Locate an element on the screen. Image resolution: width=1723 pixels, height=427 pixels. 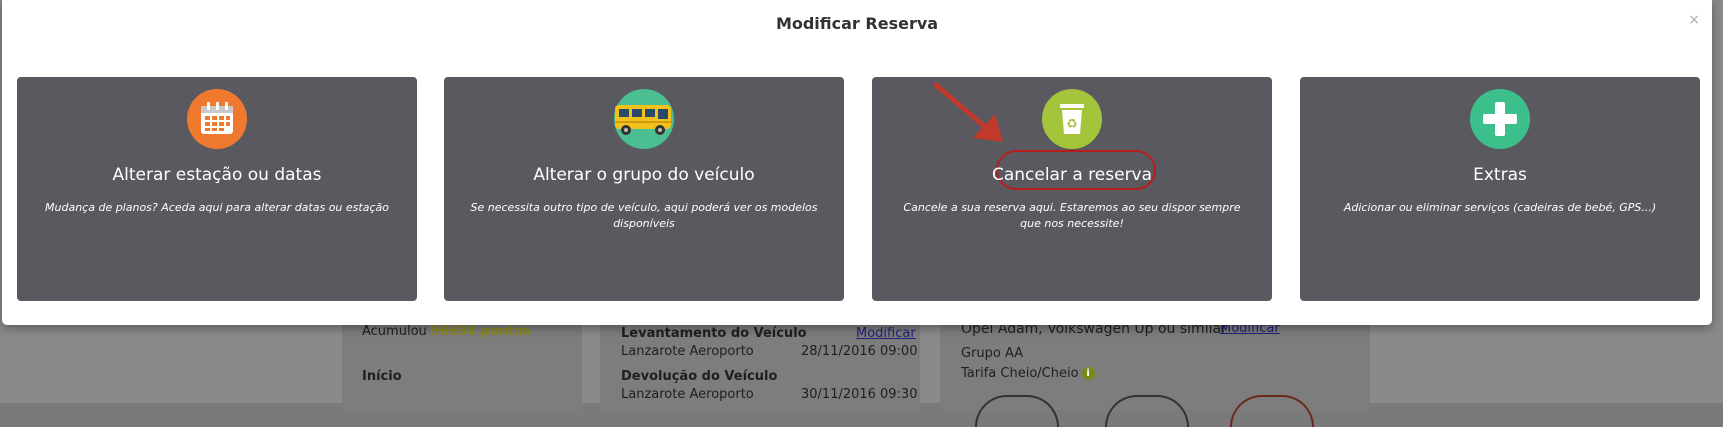
pickup-title: Levantamento do Veículo is located at coordinates (714, 333).